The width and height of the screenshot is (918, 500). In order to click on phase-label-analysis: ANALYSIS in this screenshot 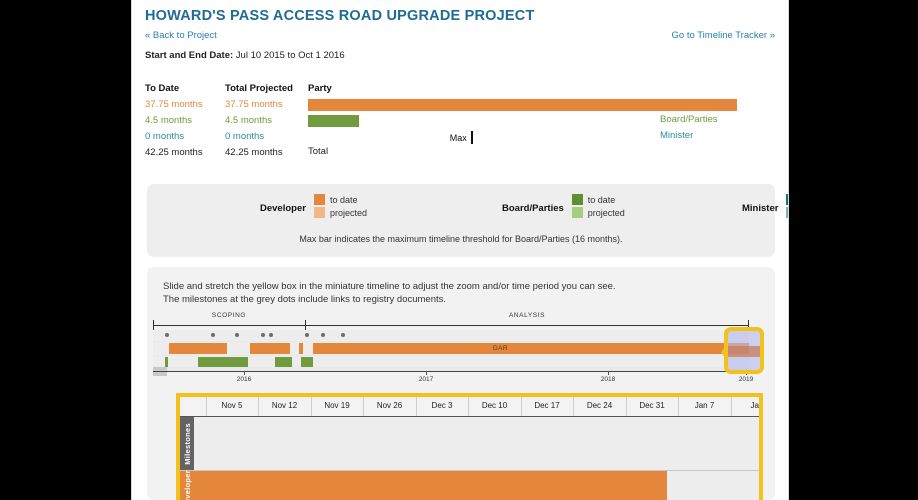, I will do `click(527, 315)`.